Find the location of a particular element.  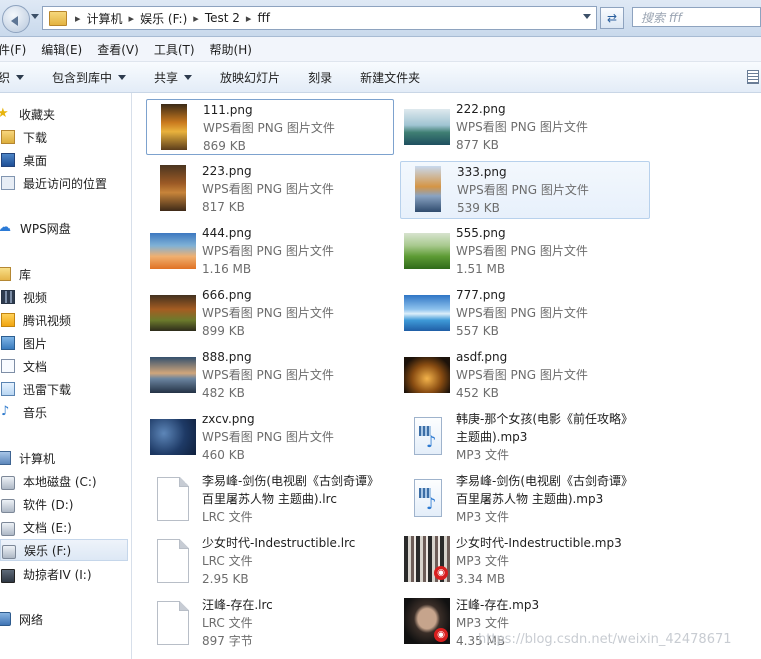

file-tile-333: 333.png WPS看图 PNG 图片文件 539 KB is located at coordinates (525, 190).